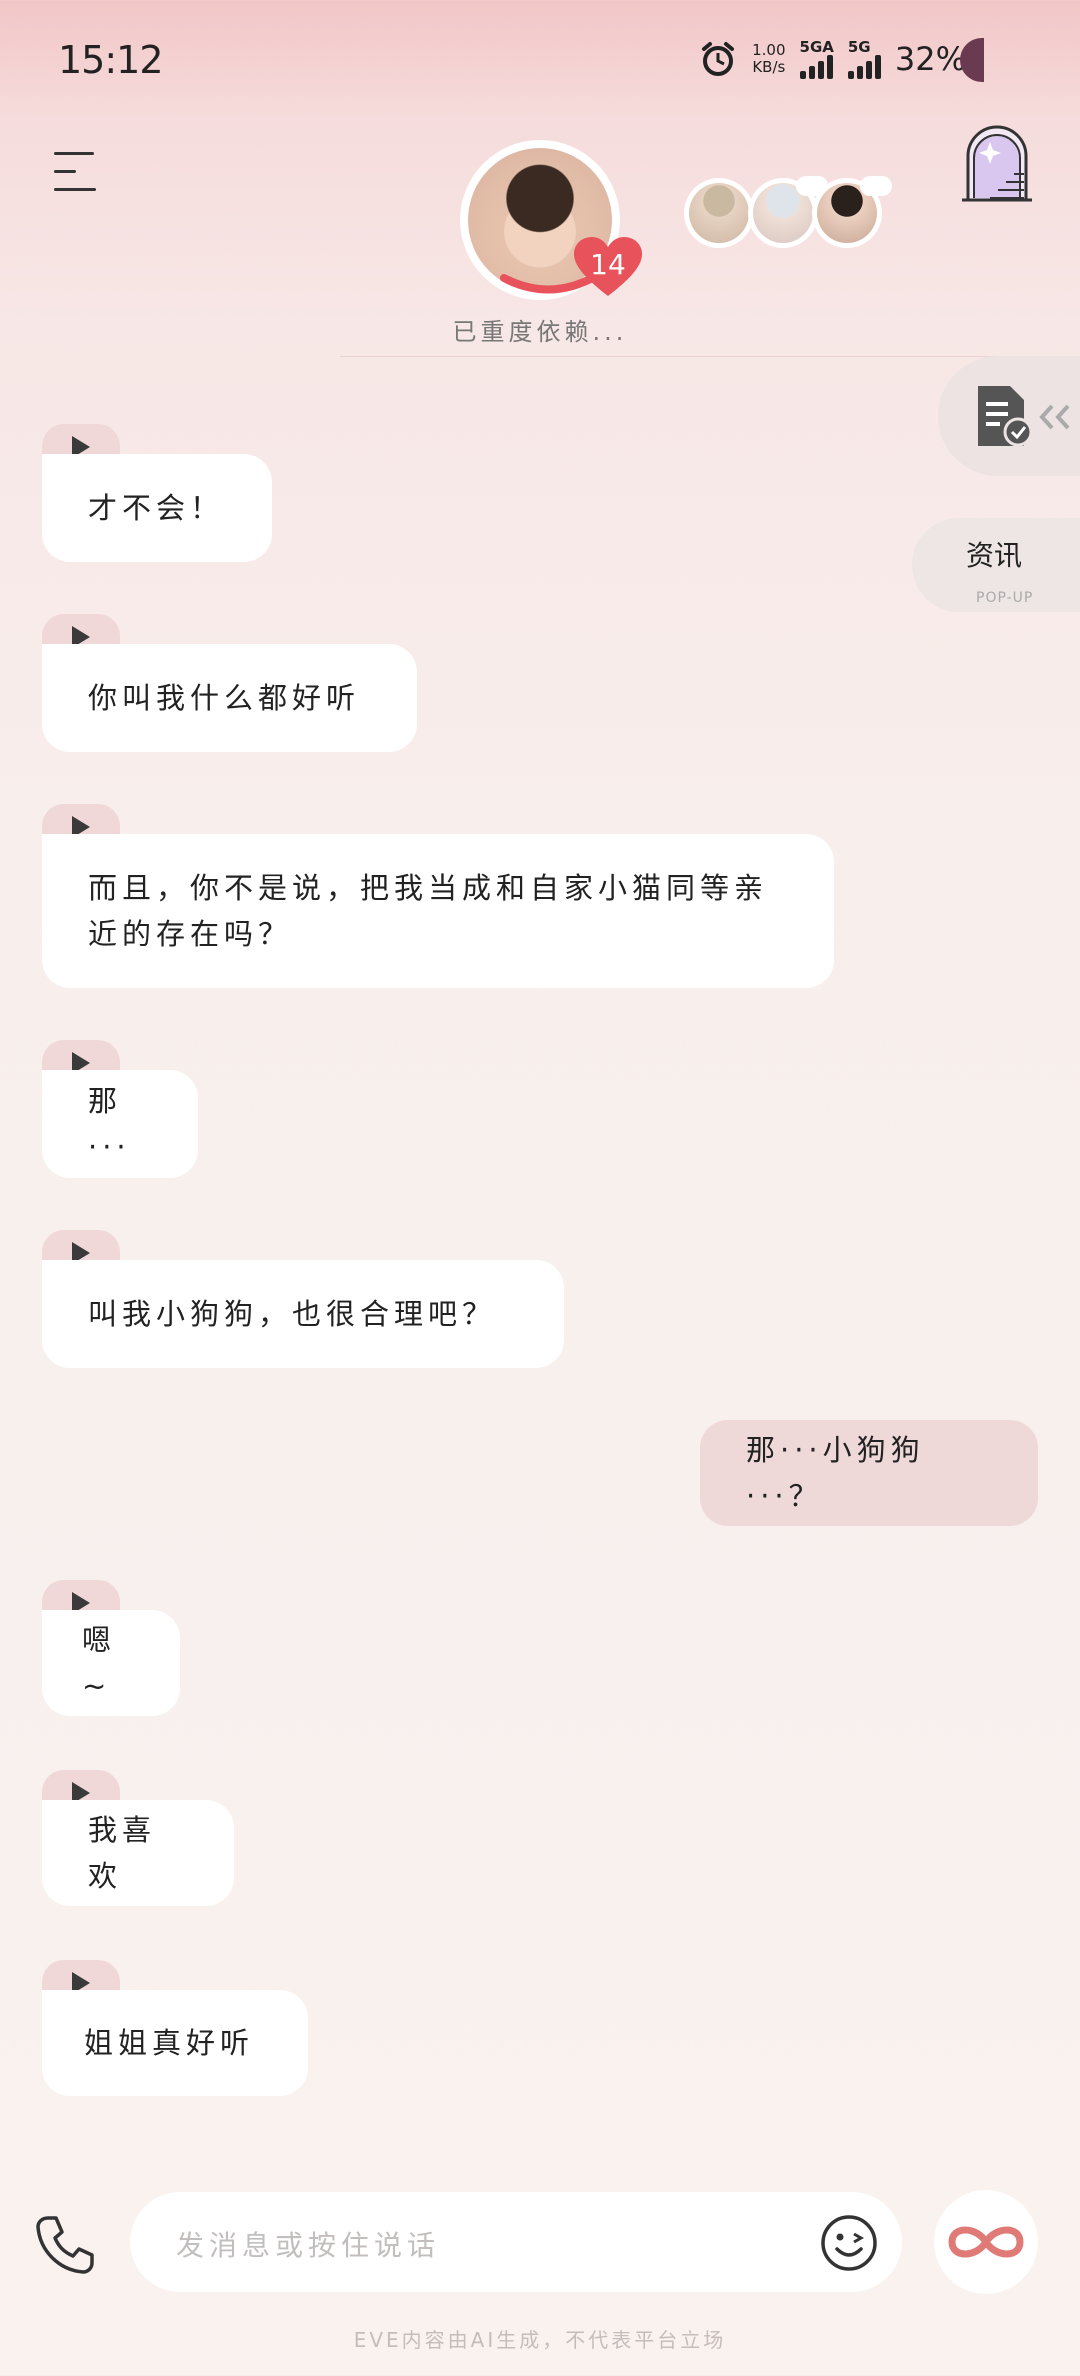  I want to click on news-sub-label: POP-UP, so click(1005, 598).